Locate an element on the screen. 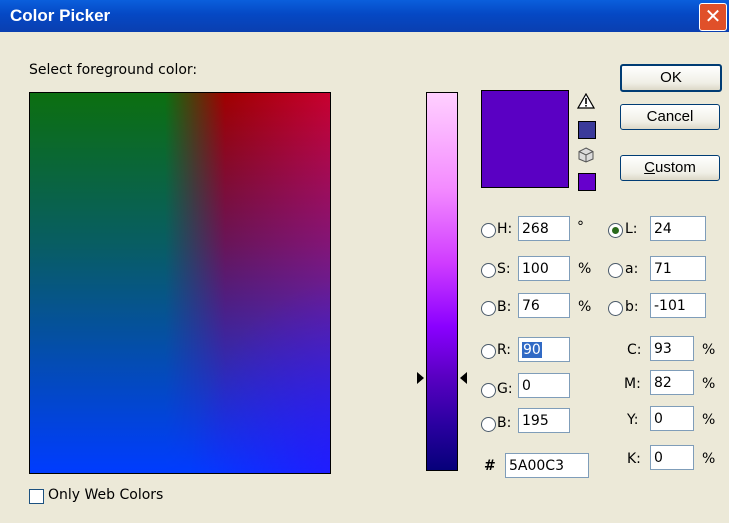  radio-g is located at coordinates (488, 390).